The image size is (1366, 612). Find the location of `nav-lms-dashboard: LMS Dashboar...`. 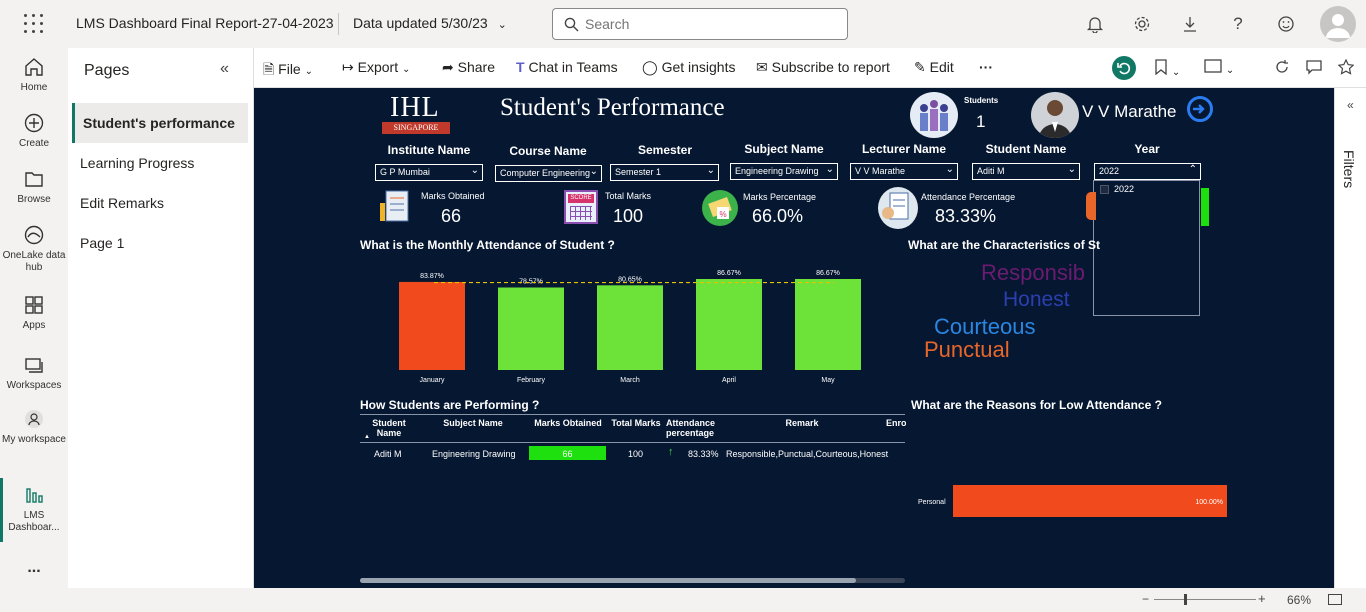

nav-lms-dashboard: LMS Dashboar... is located at coordinates (34, 509).